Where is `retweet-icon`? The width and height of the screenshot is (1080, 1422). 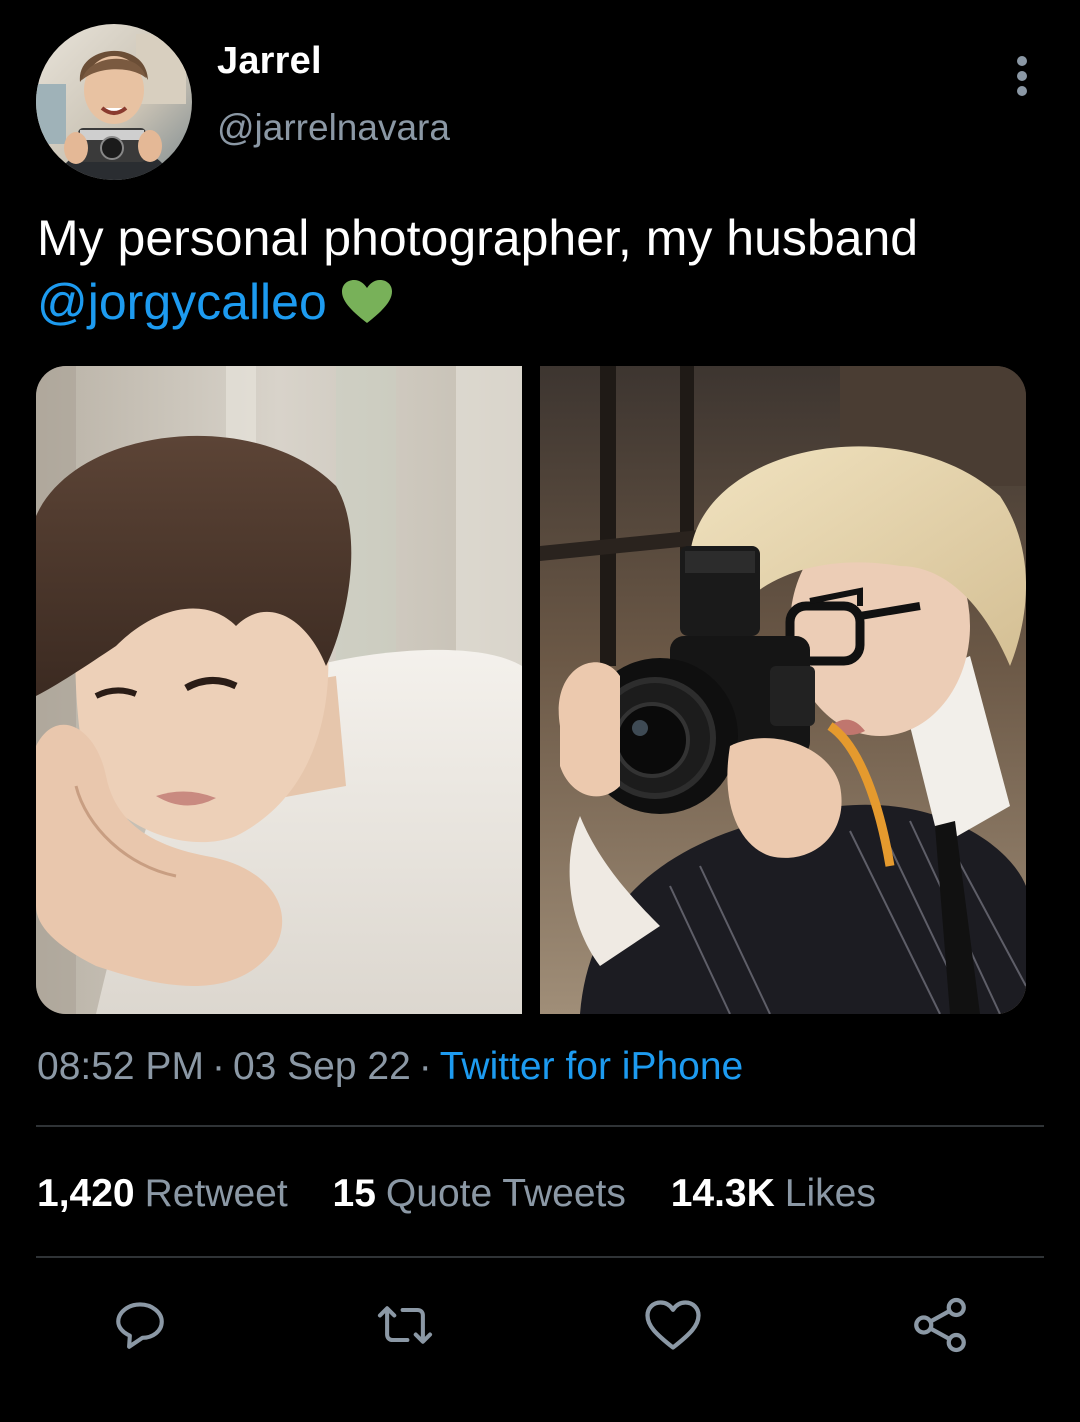 retweet-icon is located at coordinates (405, 1327).